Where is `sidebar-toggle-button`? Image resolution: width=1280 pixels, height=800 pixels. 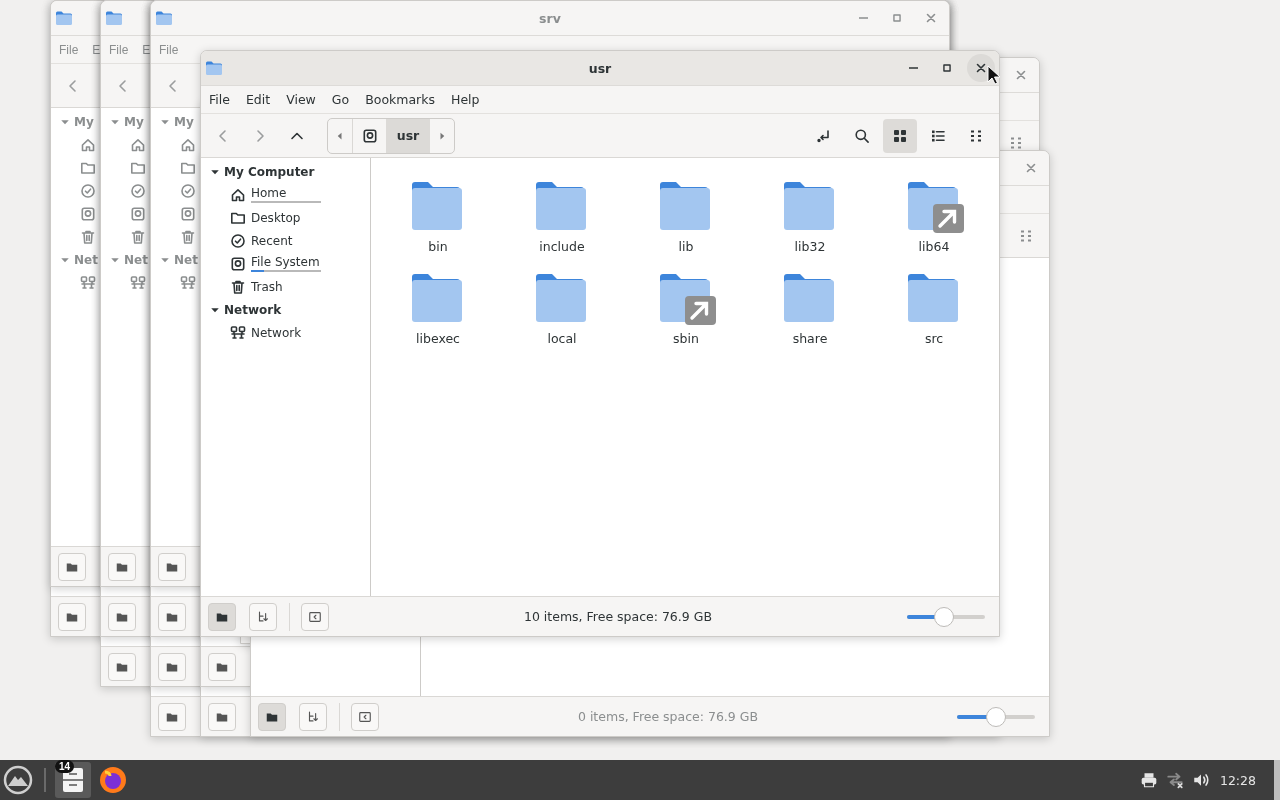
sidebar-toggle-button is located at coordinates (315, 616).